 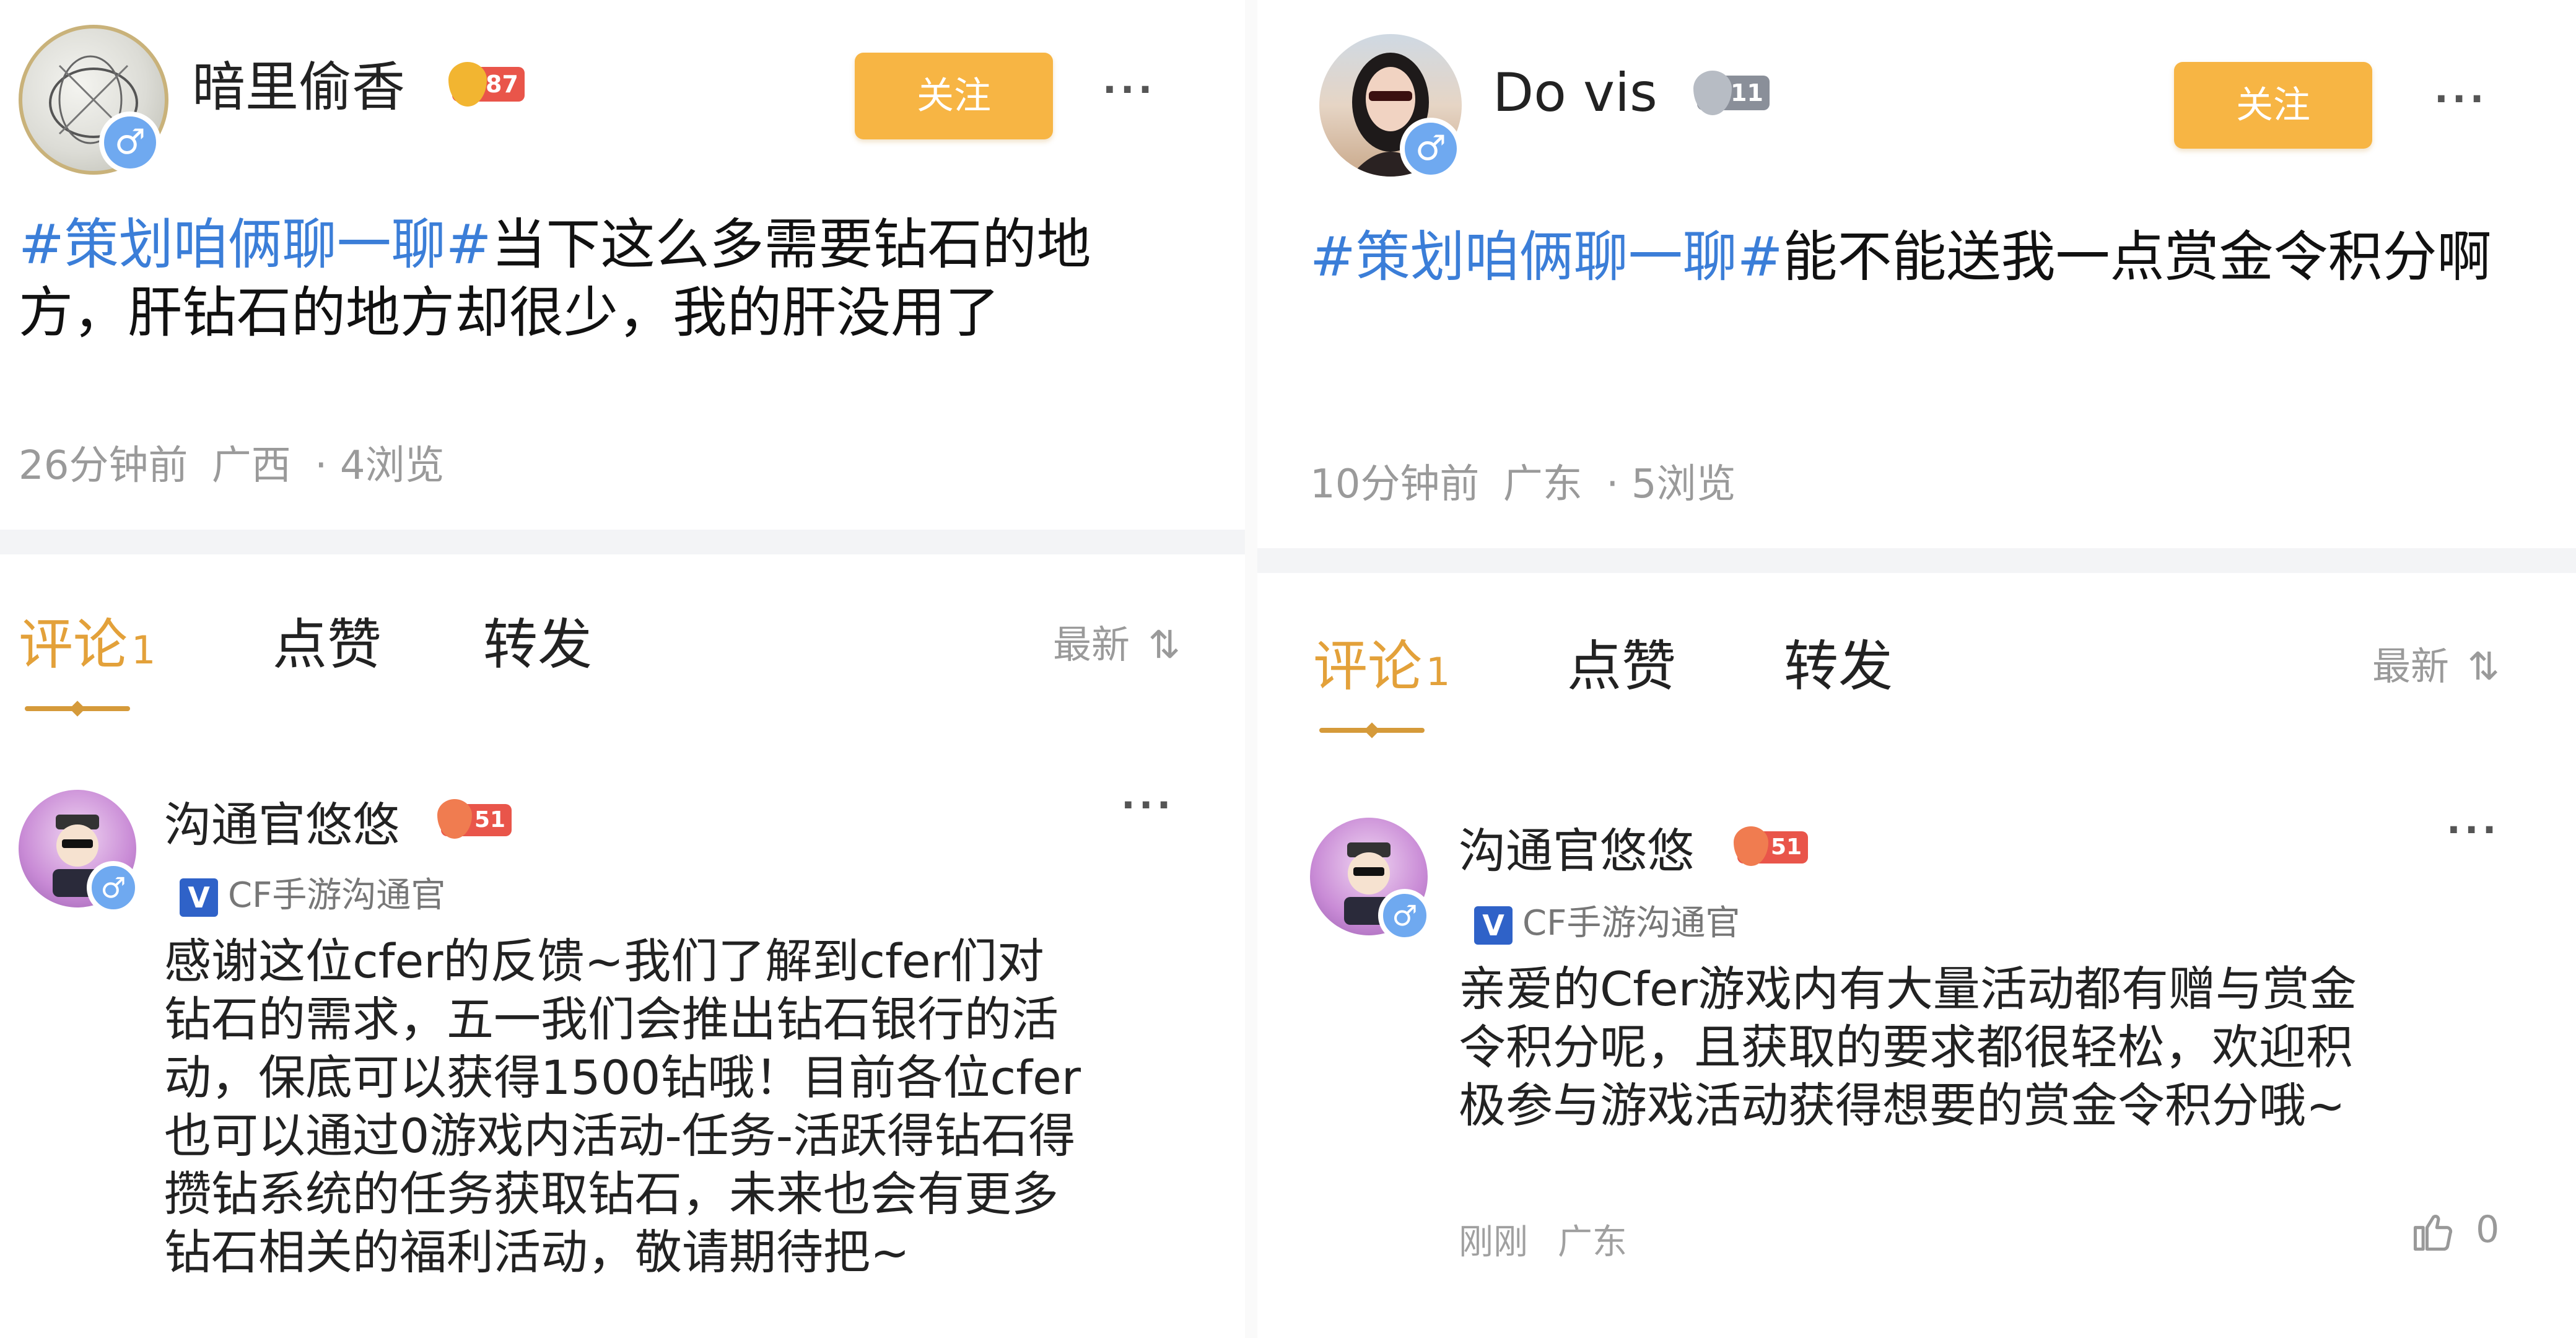 What do you see at coordinates (576, 279) in the screenshot?
I see `post-content: #策划咱俩聊一聊#当下这么多需要钻石的地方，肝钻石的地方却很少，我的肝没用了` at bounding box center [576, 279].